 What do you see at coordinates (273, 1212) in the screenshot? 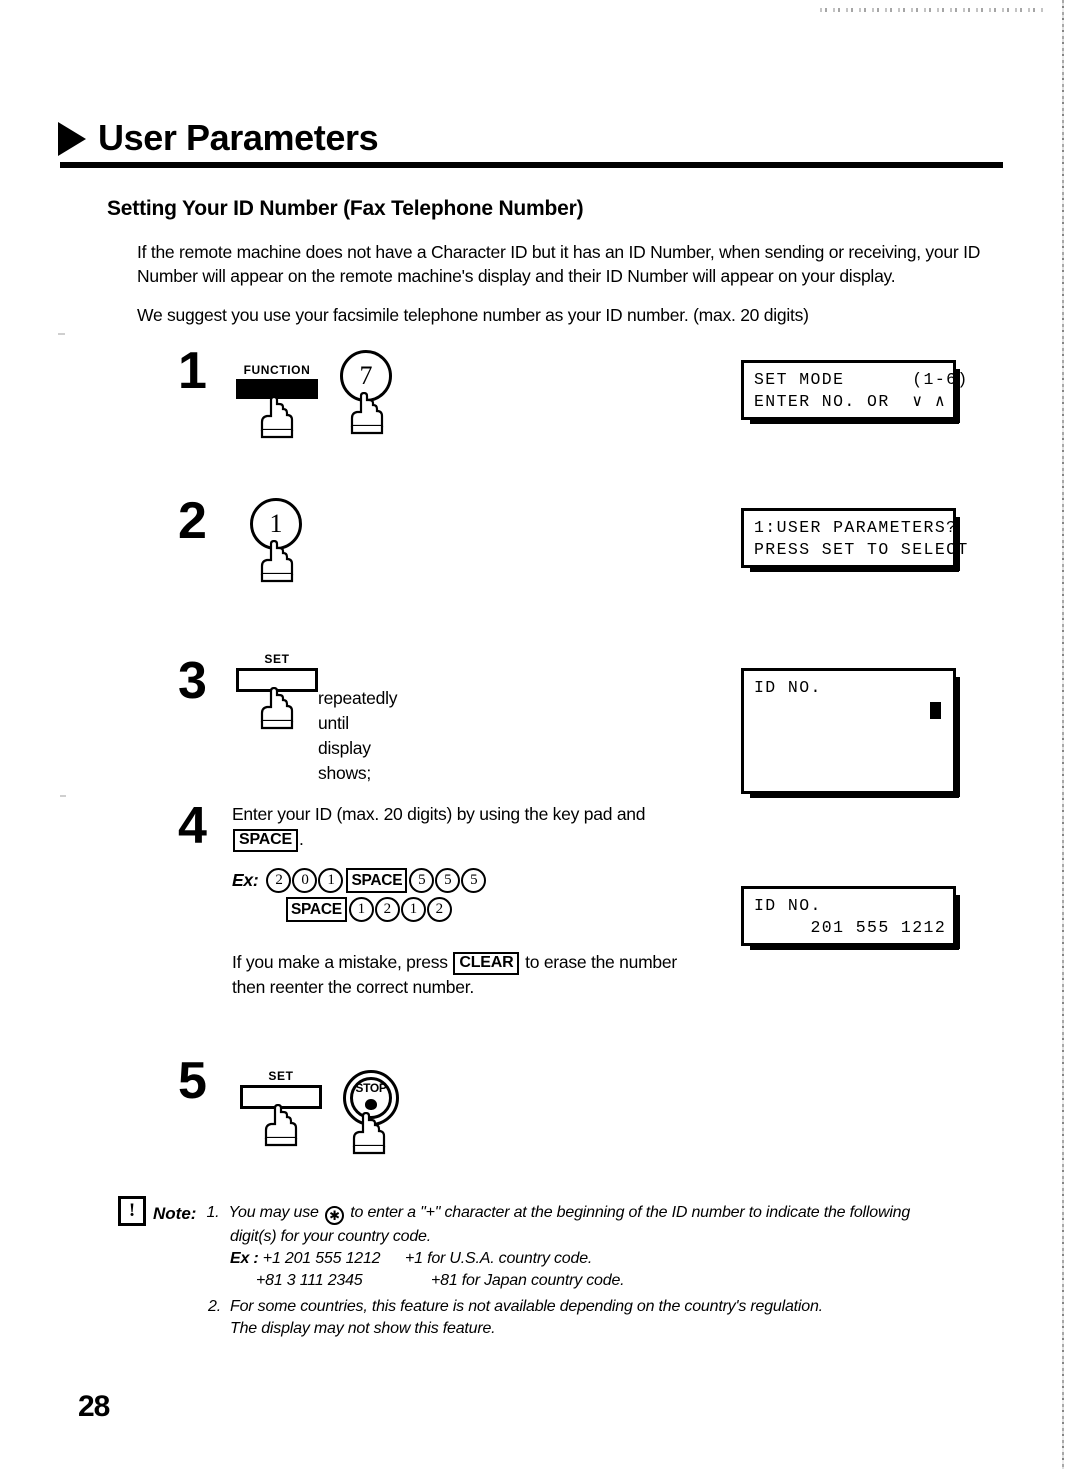
I see `note-item-1-text-part-1: You may use` at bounding box center [273, 1212].